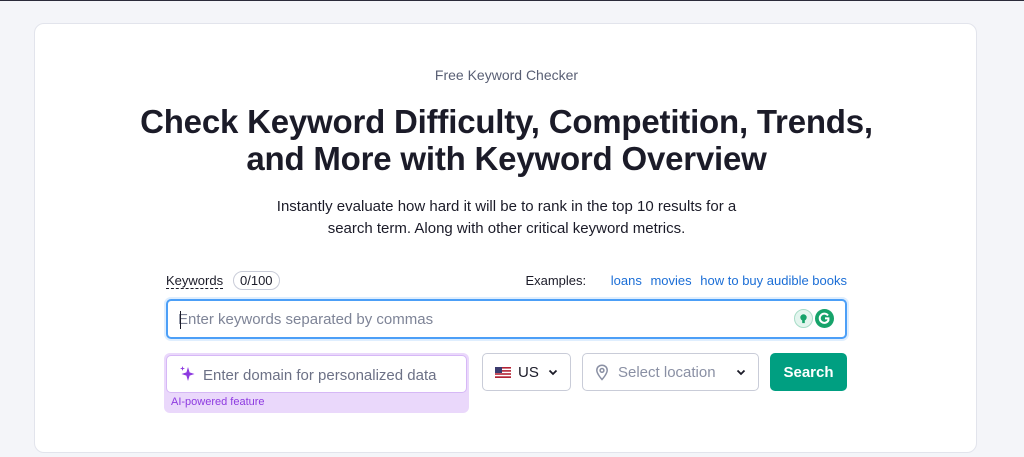 This screenshot has height=457, width=1024. Describe the element at coordinates (512, 0) in the screenshot. I see `top-border` at that location.